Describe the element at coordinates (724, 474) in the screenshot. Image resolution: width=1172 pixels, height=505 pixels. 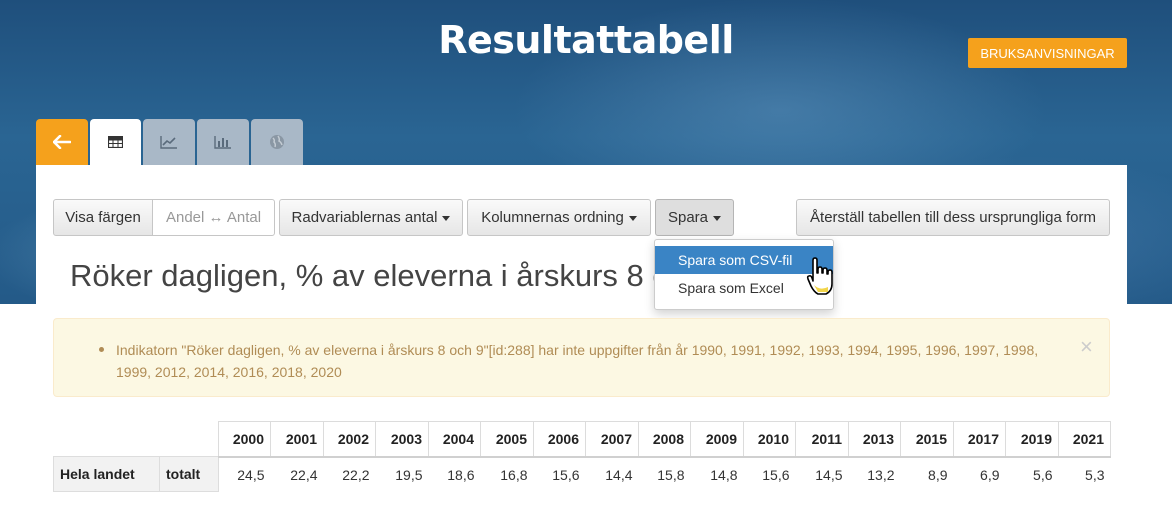
I see `table-cell: 14,8` at that location.